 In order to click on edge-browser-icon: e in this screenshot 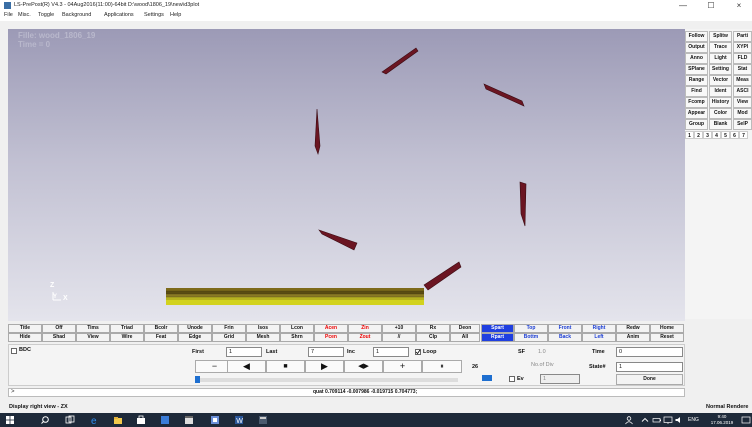, I will do `click(95, 420)`.